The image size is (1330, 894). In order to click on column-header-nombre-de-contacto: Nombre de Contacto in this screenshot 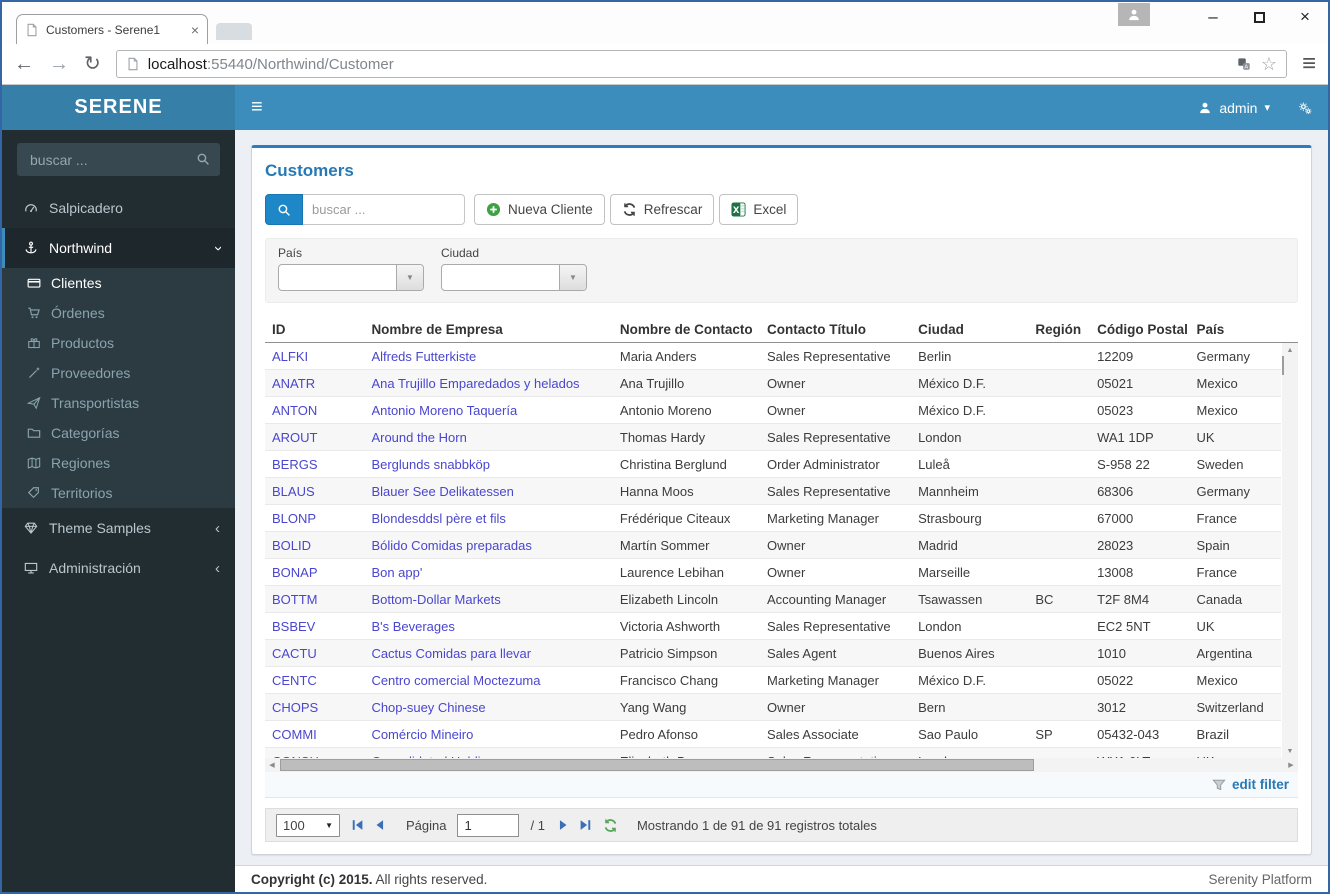, I will do `click(686, 329)`.